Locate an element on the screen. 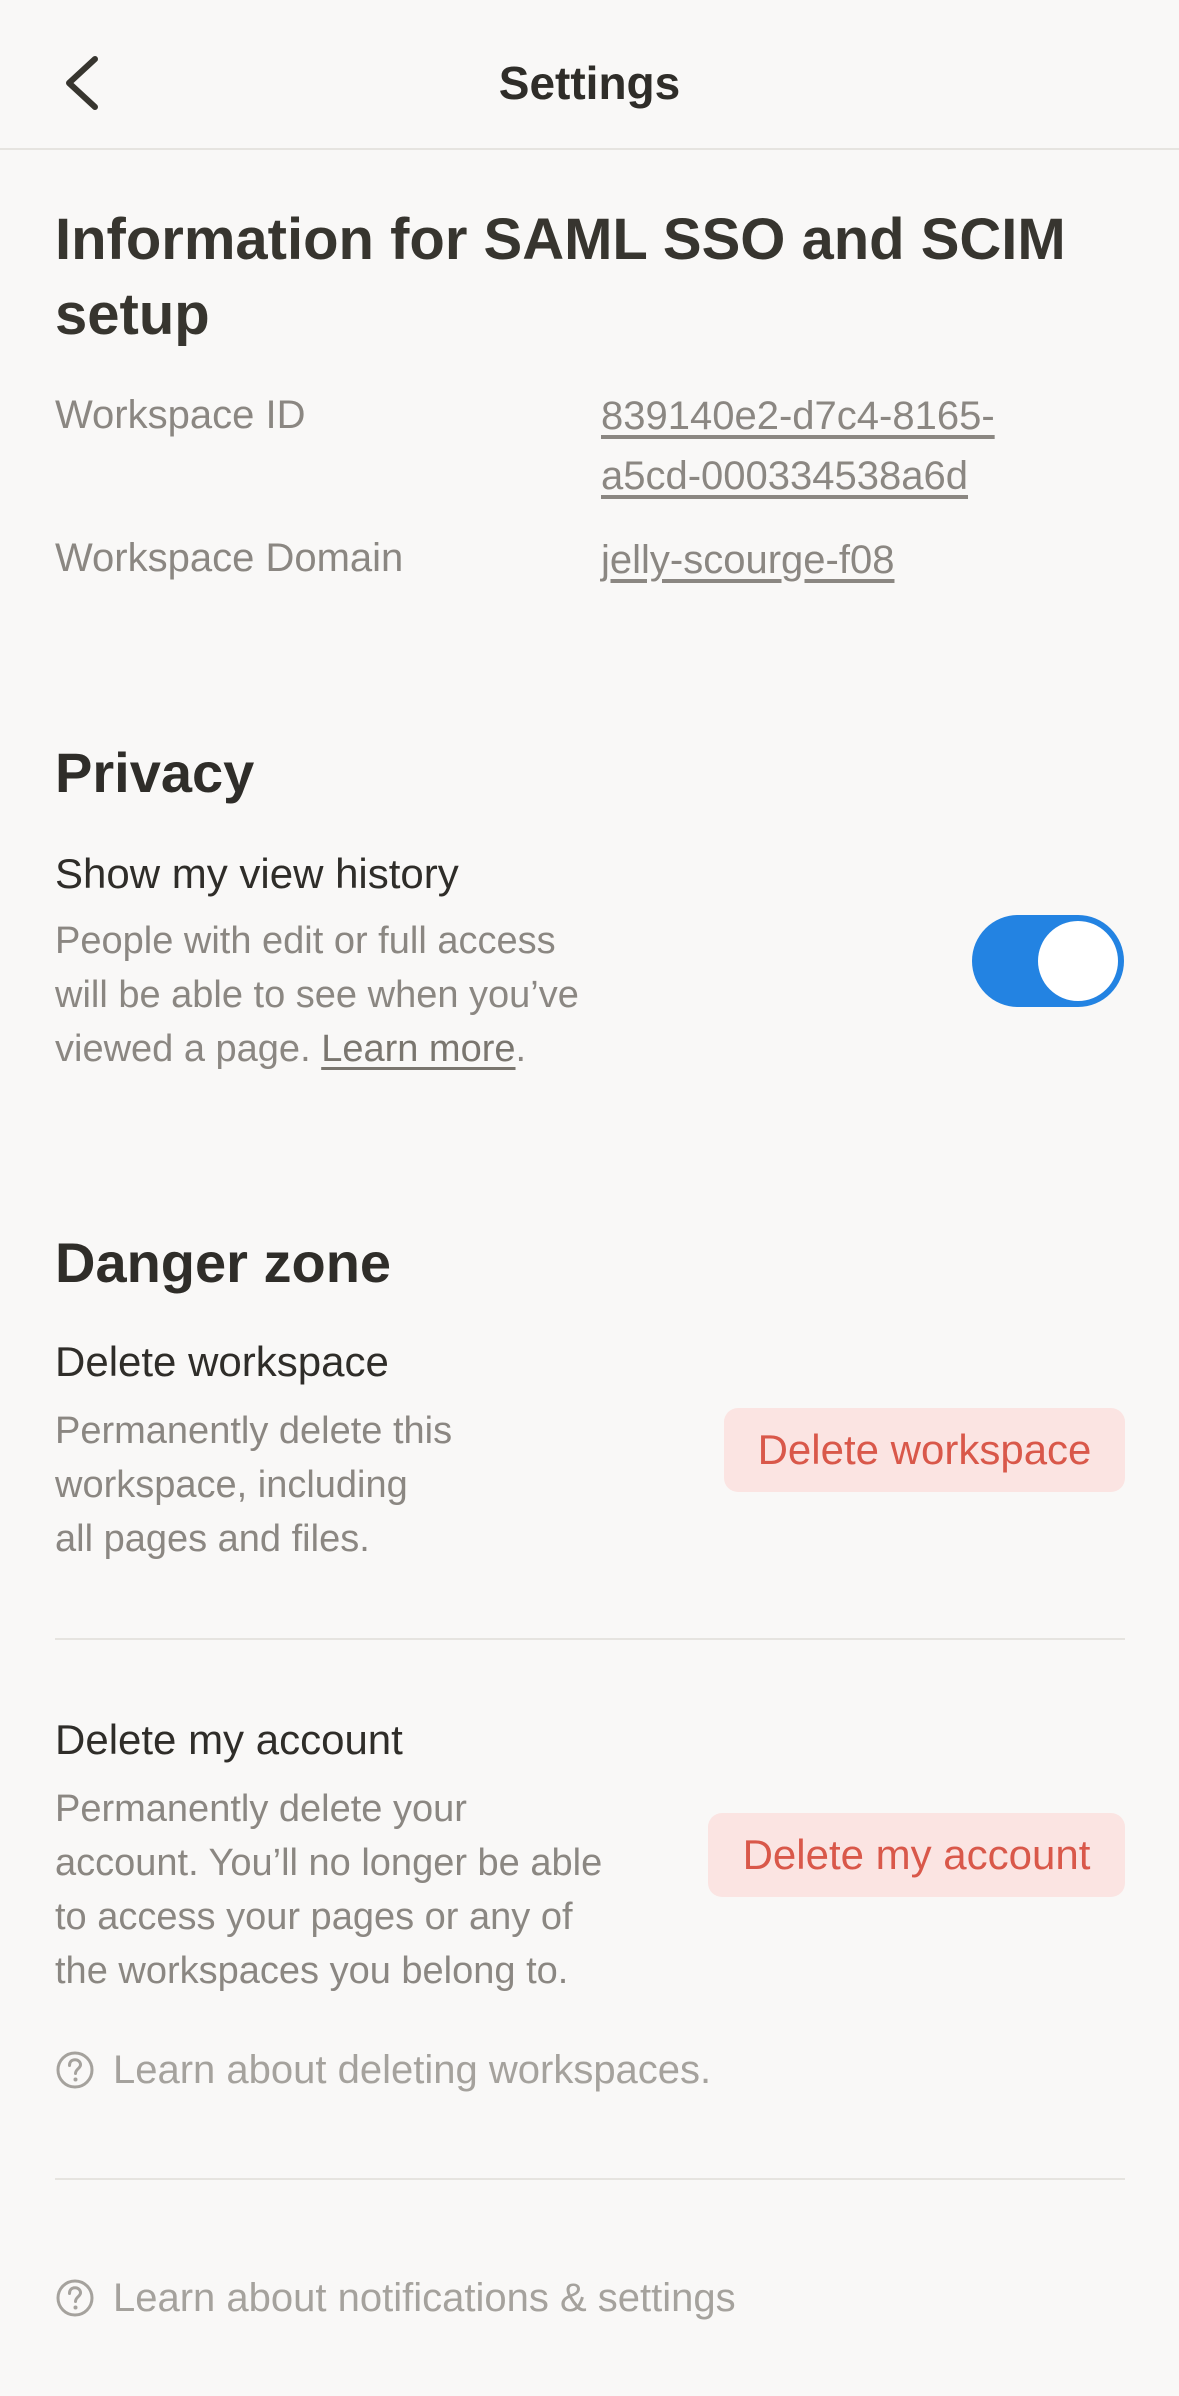 This screenshot has width=1179, height=2396. delete-account-desc-line3: to access your pages or any of is located at coordinates (314, 1917).